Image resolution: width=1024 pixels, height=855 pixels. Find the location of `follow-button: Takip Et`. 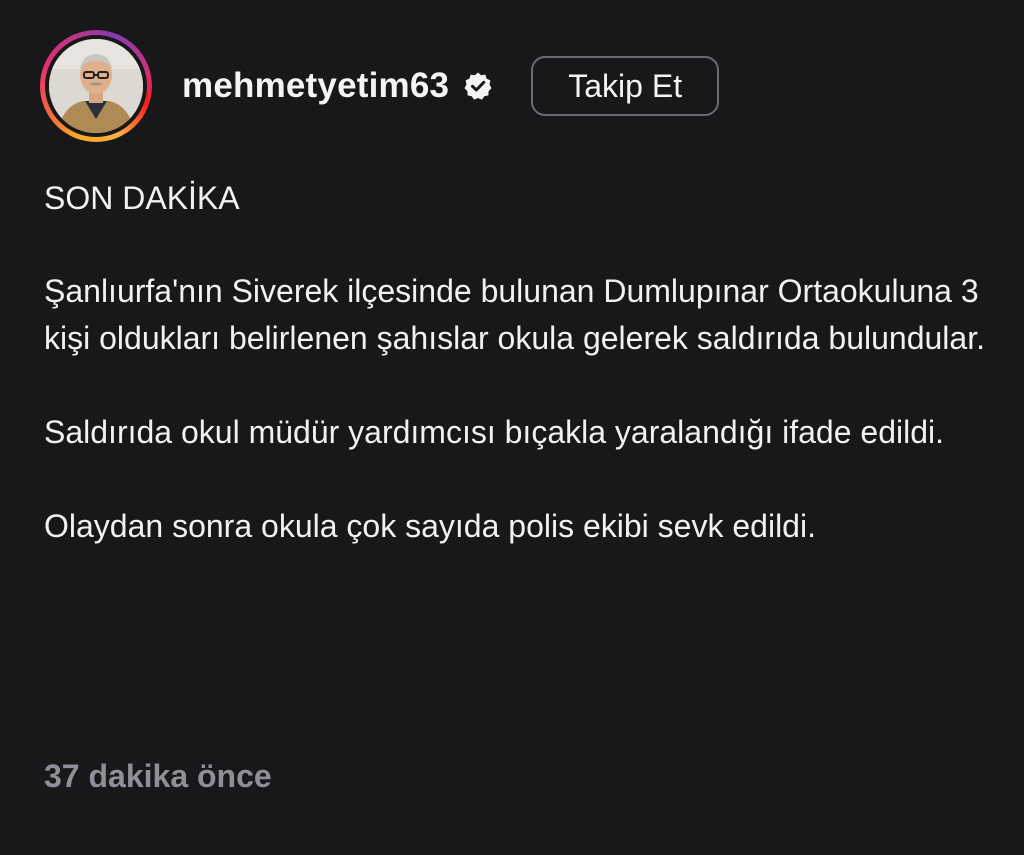

follow-button: Takip Et is located at coordinates (625, 86).